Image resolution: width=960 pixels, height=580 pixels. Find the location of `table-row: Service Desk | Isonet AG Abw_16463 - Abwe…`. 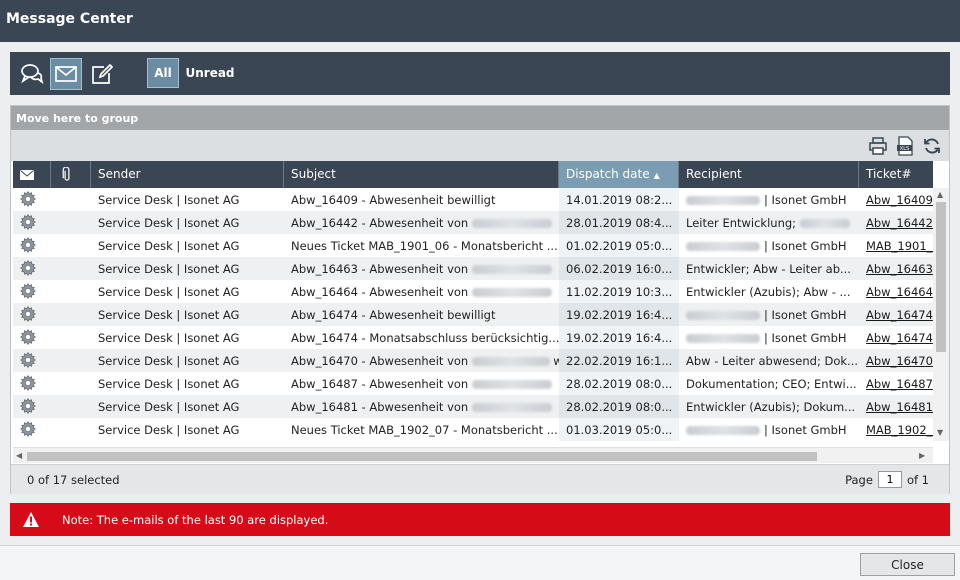

table-row: Service Desk | Isonet AG Abw_16463 - Abwe… is located at coordinates (473, 268).